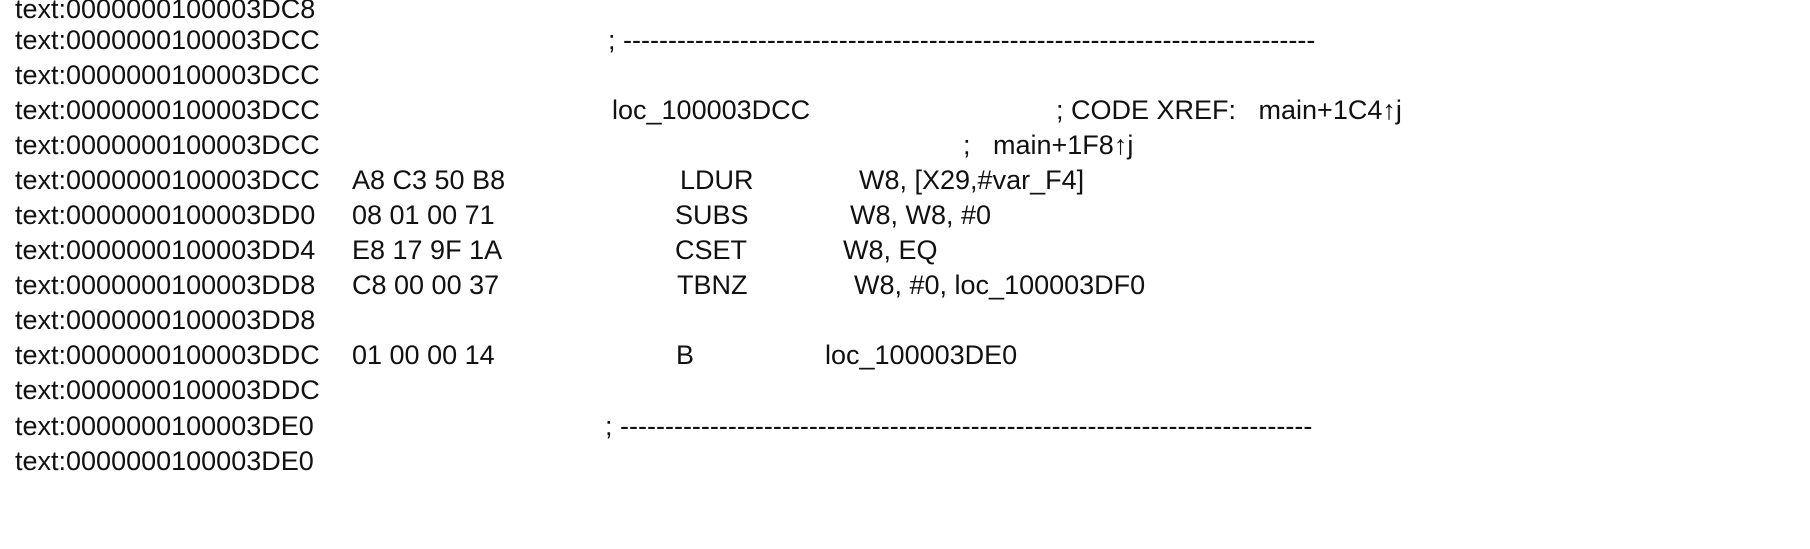 This screenshot has height=549, width=1810. Describe the element at coordinates (1229, 110) in the screenshot. I see `xref-comment: ; CODE XREF: main+1C4↑j` at that location.